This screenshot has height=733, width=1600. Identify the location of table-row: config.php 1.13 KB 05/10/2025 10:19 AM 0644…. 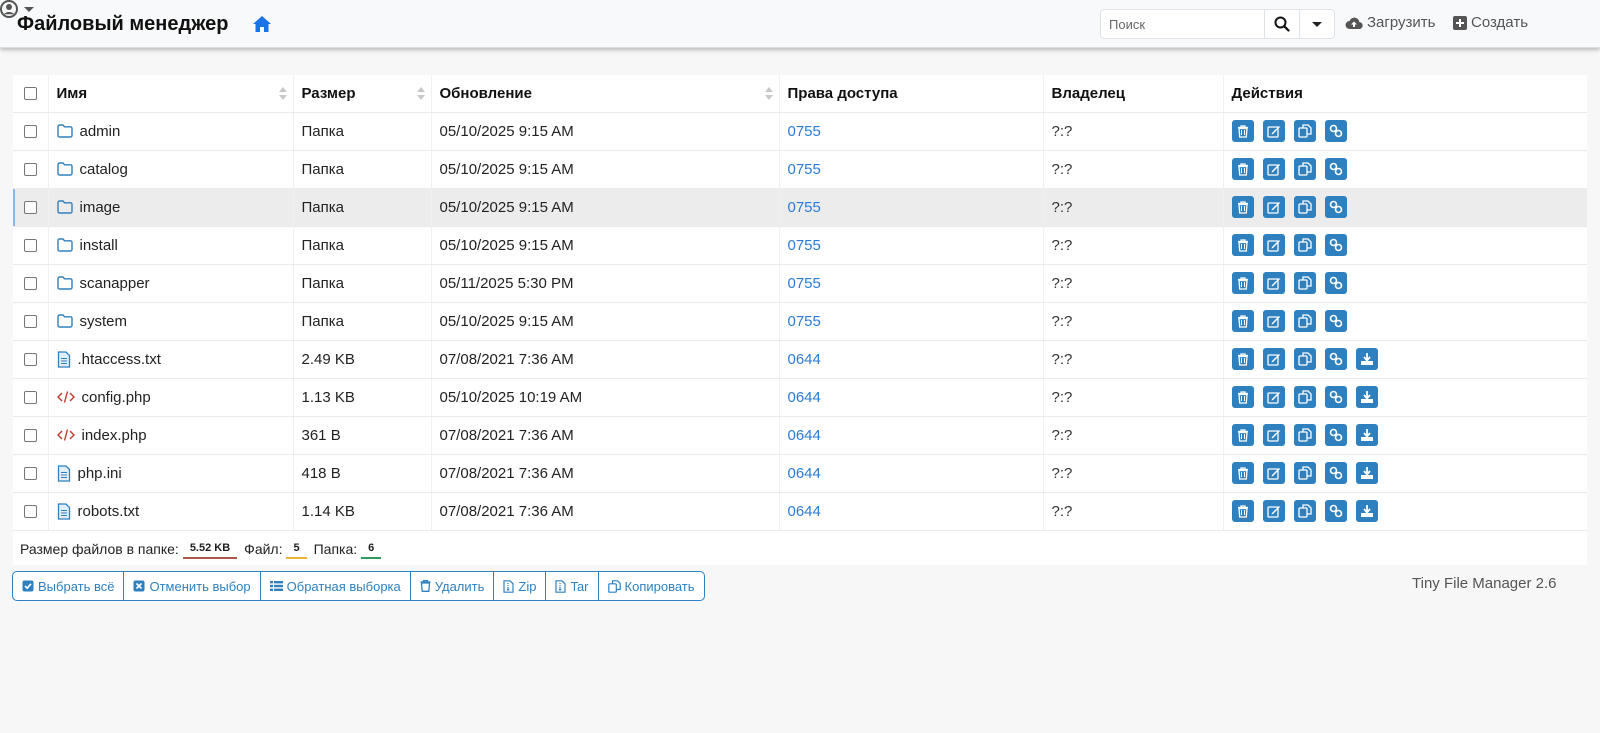
(800, 397).